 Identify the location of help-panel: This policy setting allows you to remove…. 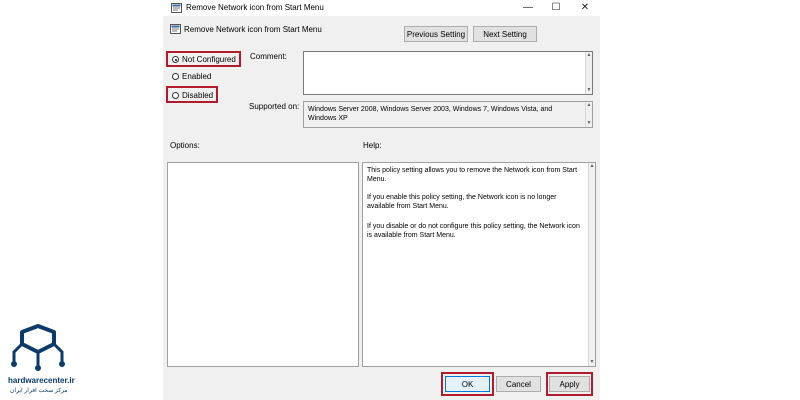
(479, 264).